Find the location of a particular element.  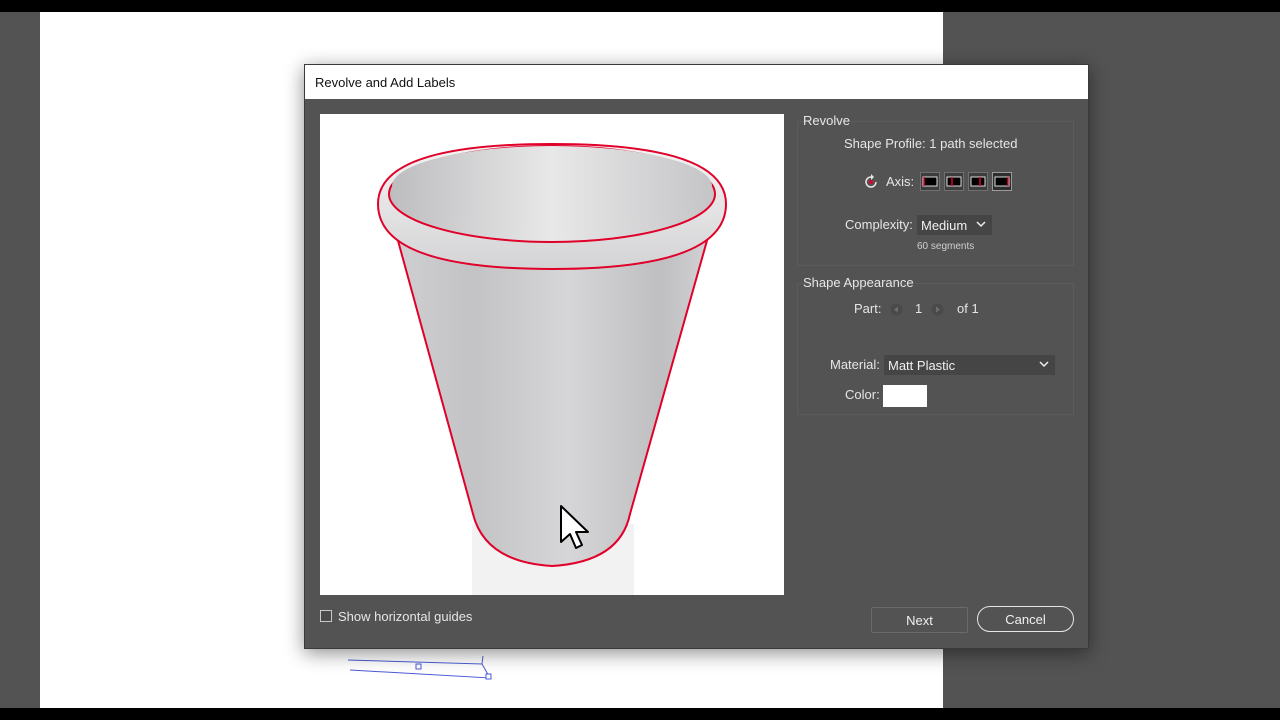

segments-label: 60 segments is located at coordinates (946, 246).